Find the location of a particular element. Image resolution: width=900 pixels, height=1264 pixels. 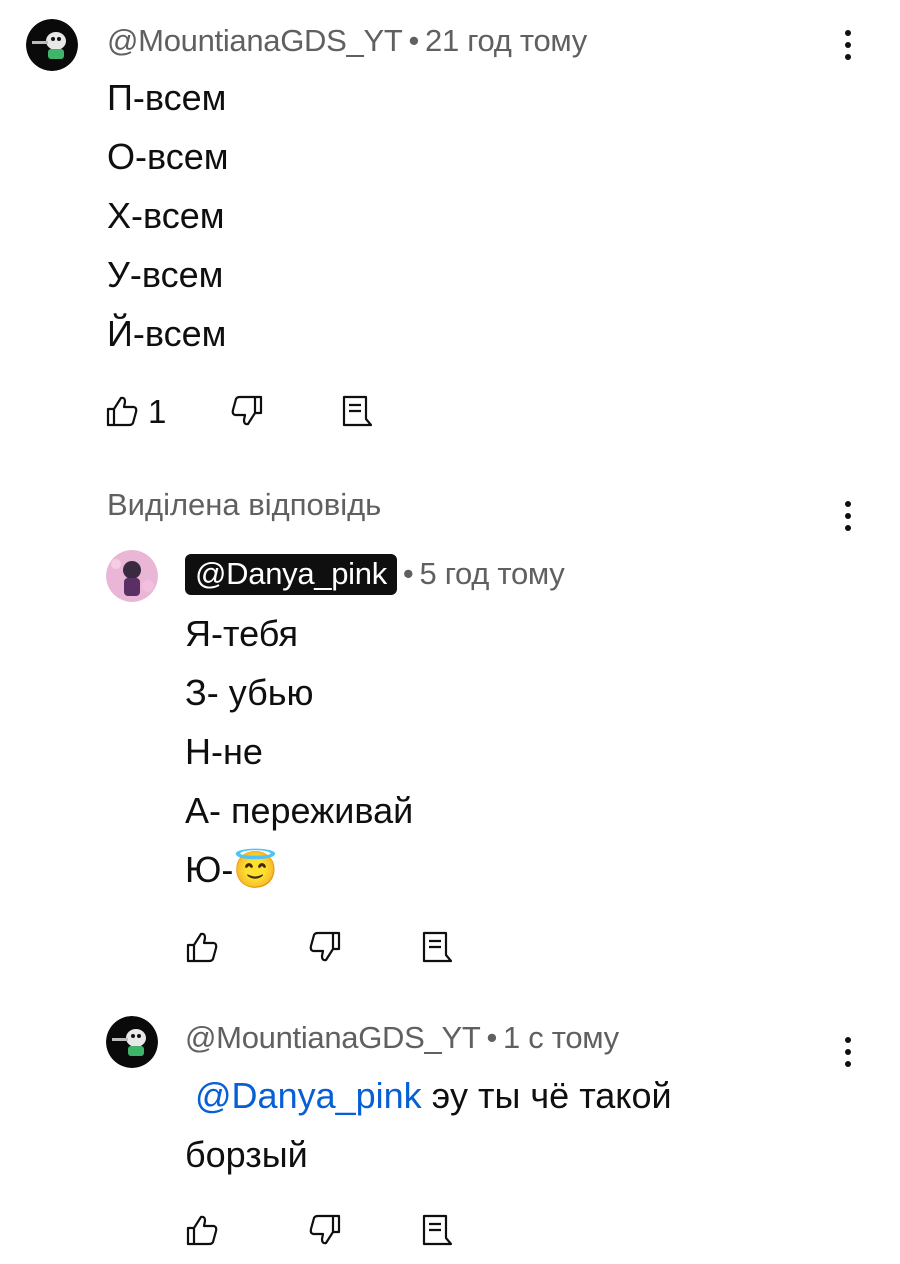

comment-line: Я-тебя is located at coordinates (242, 633).